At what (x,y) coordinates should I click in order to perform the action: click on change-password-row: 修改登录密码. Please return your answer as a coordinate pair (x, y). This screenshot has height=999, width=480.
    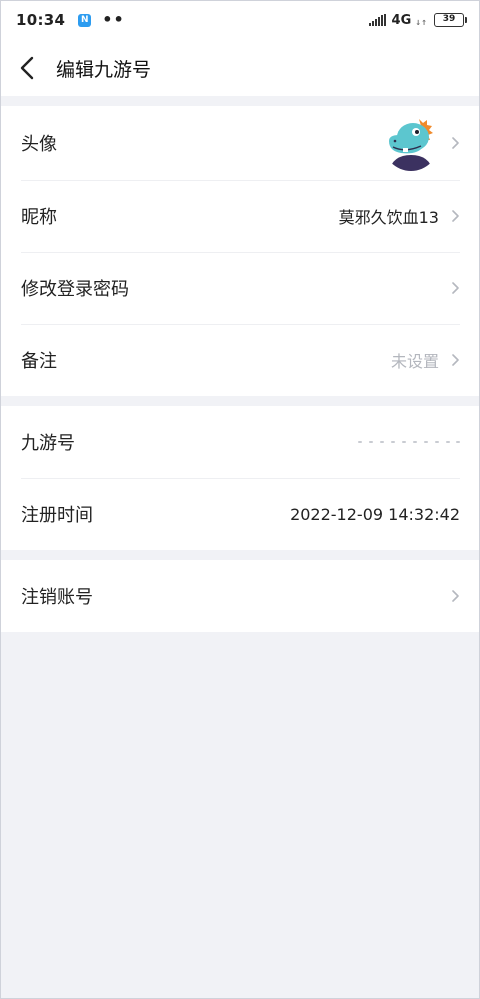
    Looking at the image, I should click on (240, 288).